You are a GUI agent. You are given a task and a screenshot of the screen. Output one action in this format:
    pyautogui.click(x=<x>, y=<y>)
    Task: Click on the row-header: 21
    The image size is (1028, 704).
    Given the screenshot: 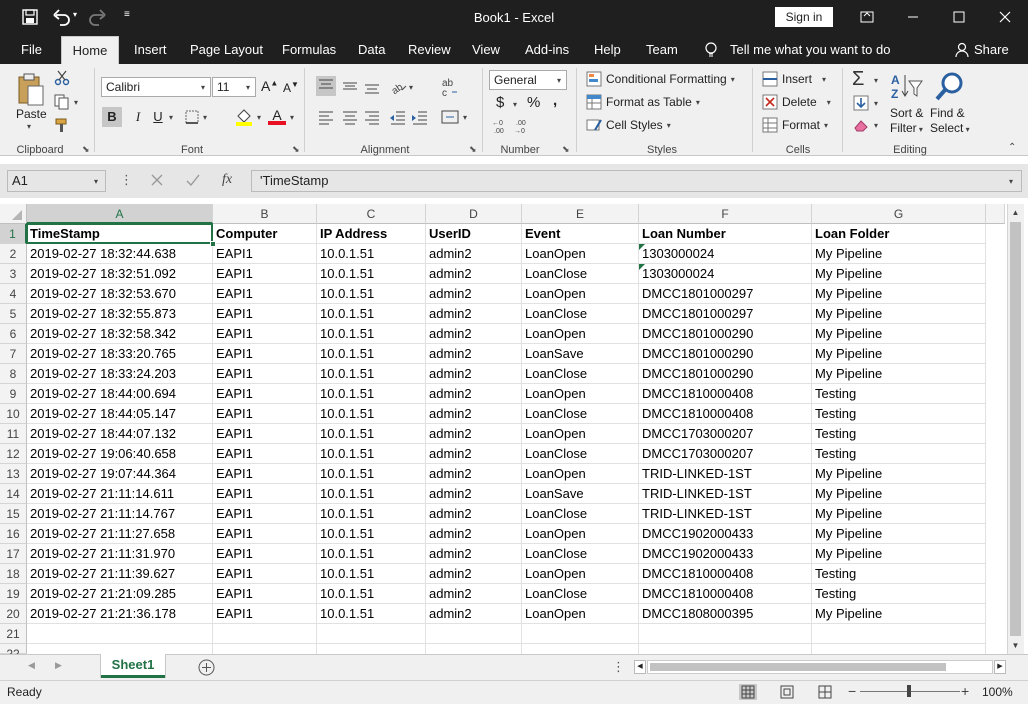 What is the action you would take?
    pyautogui.click(x=13, y=634)
    